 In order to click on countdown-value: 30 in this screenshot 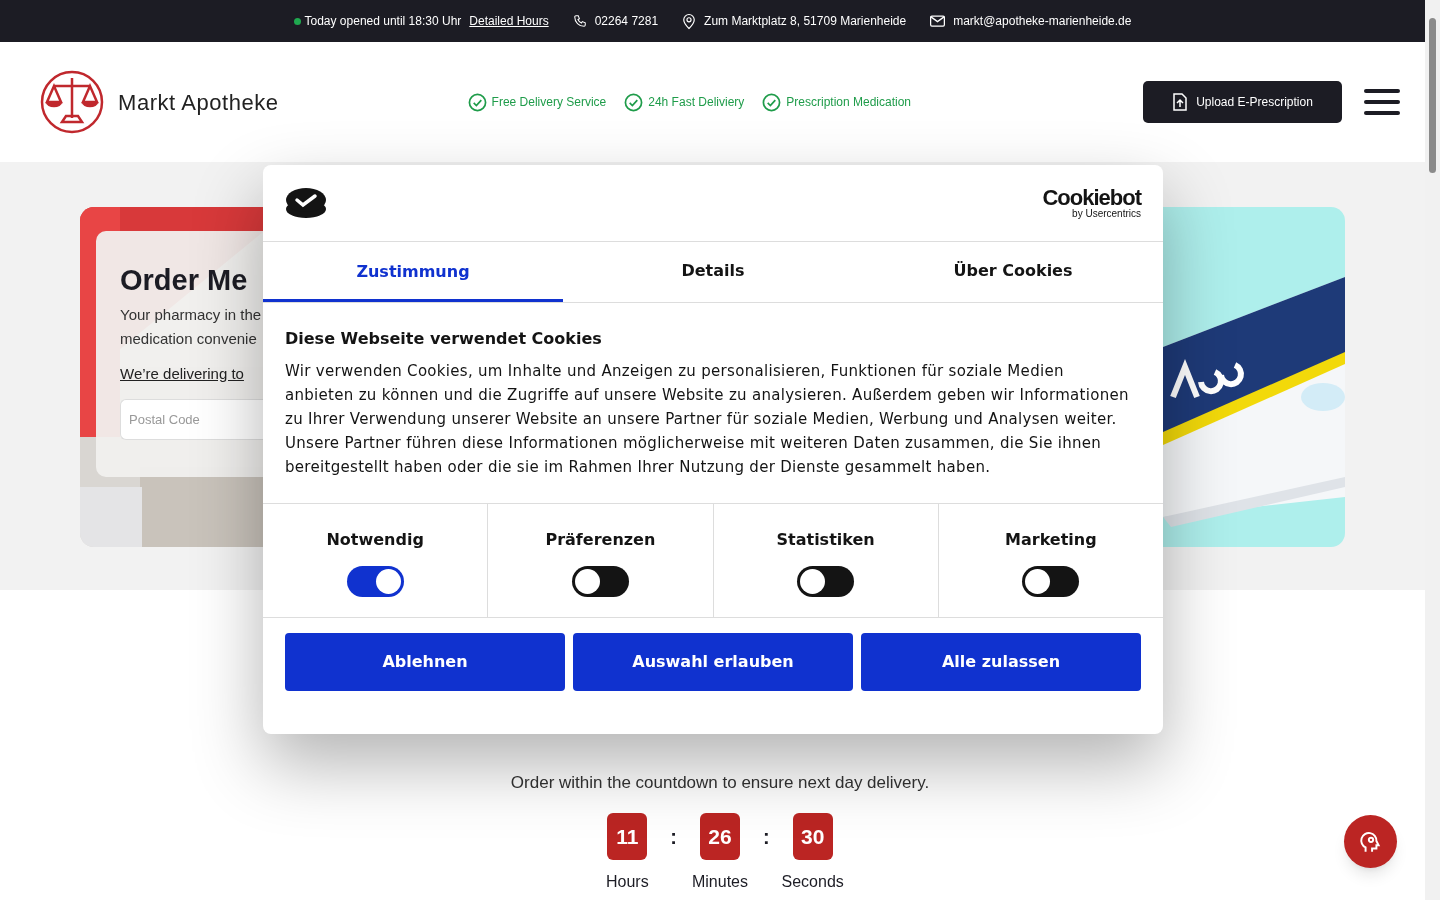, I will do `click(812, 836)`.